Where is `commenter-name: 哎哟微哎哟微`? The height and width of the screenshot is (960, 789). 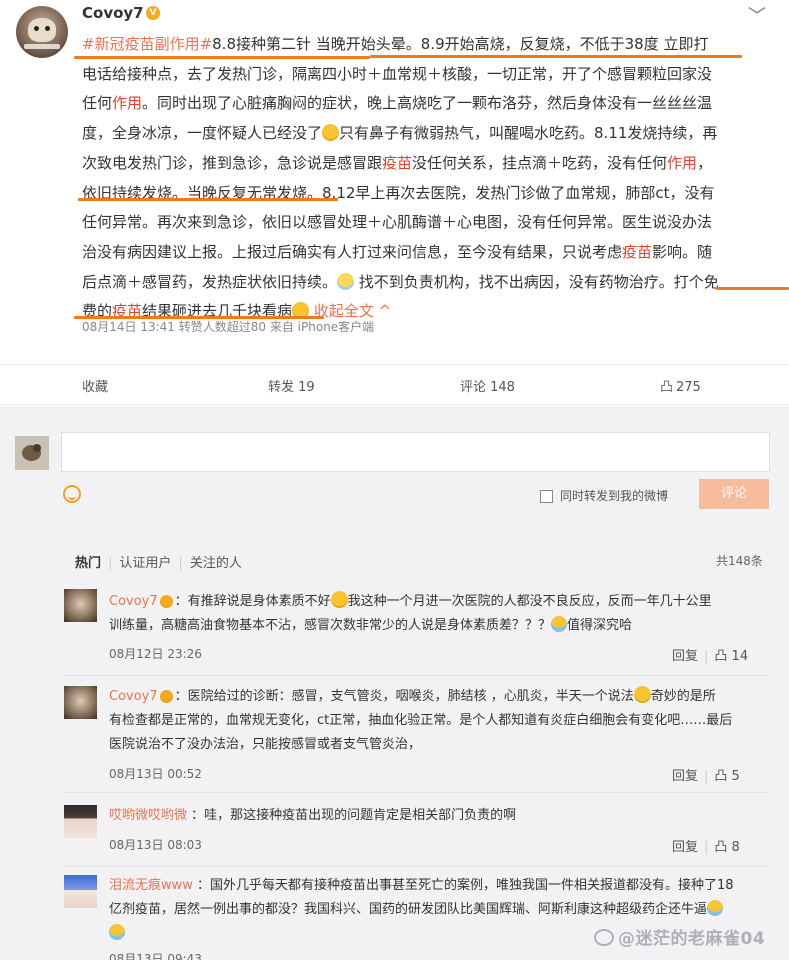 commenter-name: 哎哟微哎哟微 is located at coordinates (148, 815).